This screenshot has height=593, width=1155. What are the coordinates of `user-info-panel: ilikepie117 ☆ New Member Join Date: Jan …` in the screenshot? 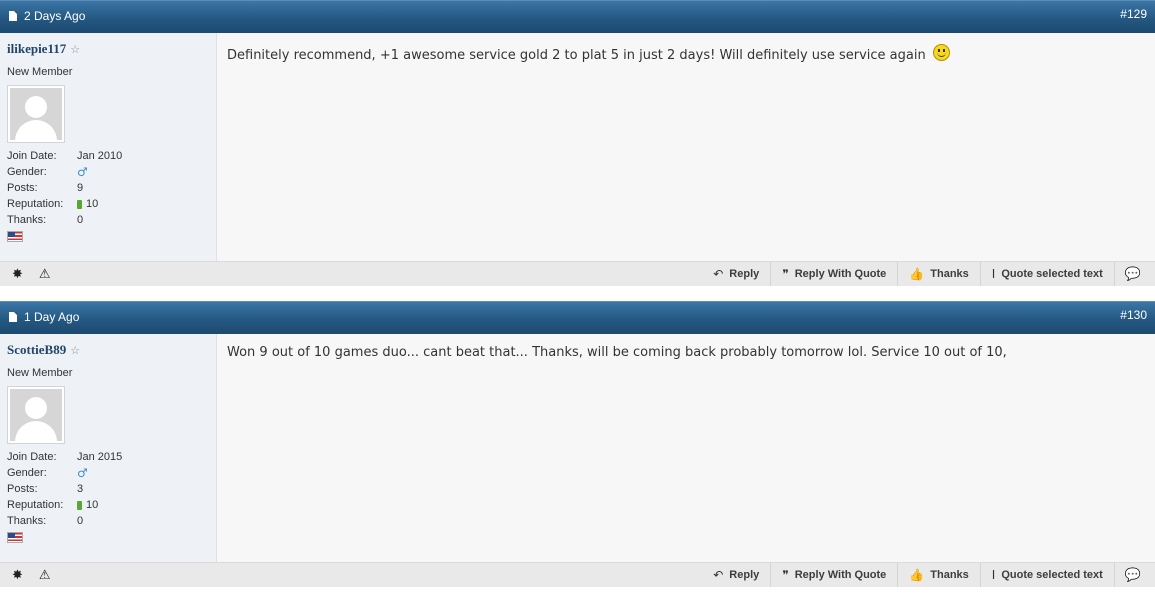 It's located at (108, 147).